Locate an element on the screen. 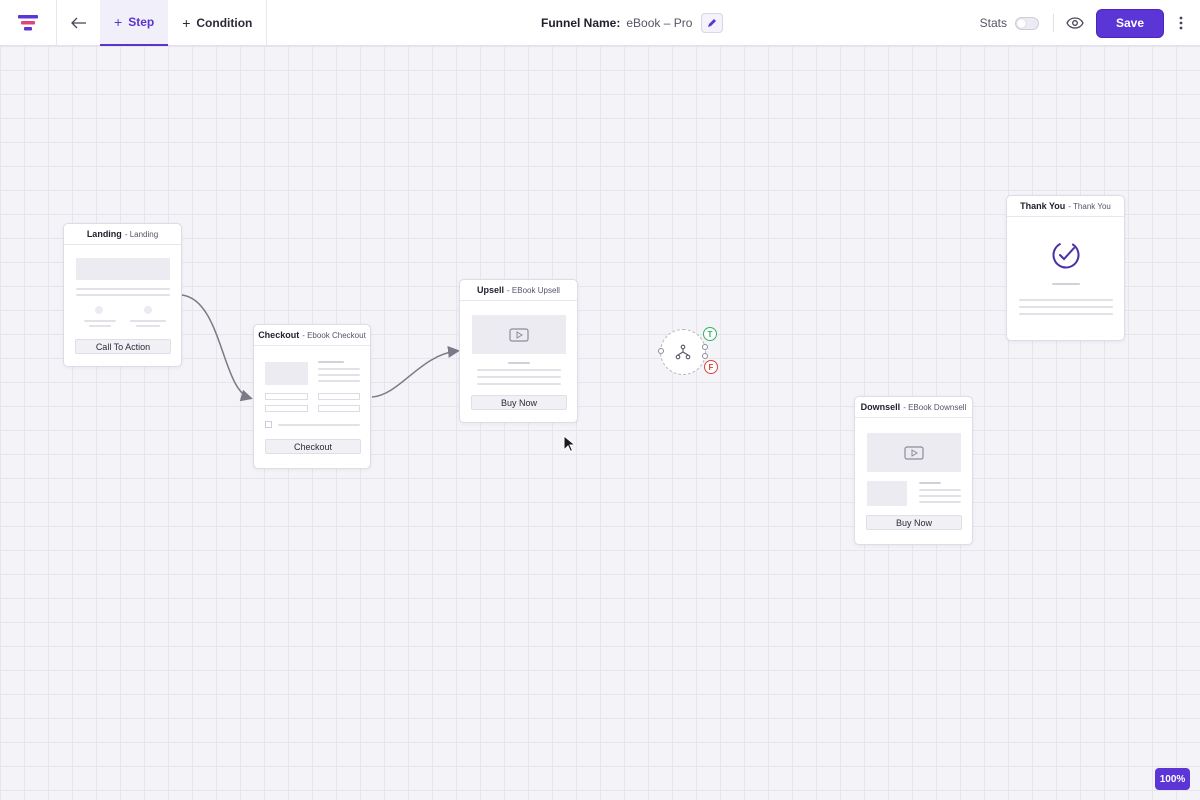  node-button: Checkout is located at coordinates (313, 446).